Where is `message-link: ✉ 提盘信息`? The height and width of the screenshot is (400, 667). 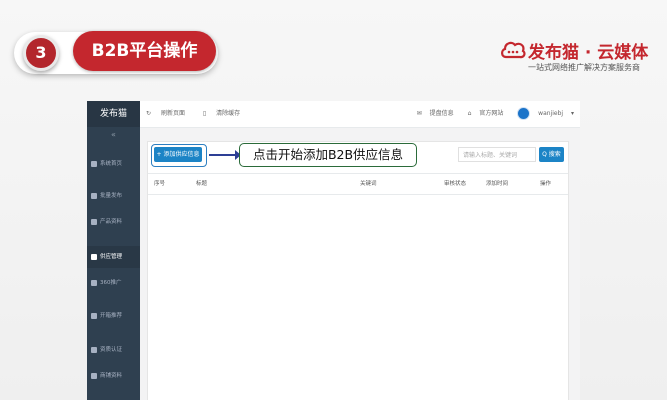 message-link: ✉ 提盘信息 is located at coordinates (432, 113).